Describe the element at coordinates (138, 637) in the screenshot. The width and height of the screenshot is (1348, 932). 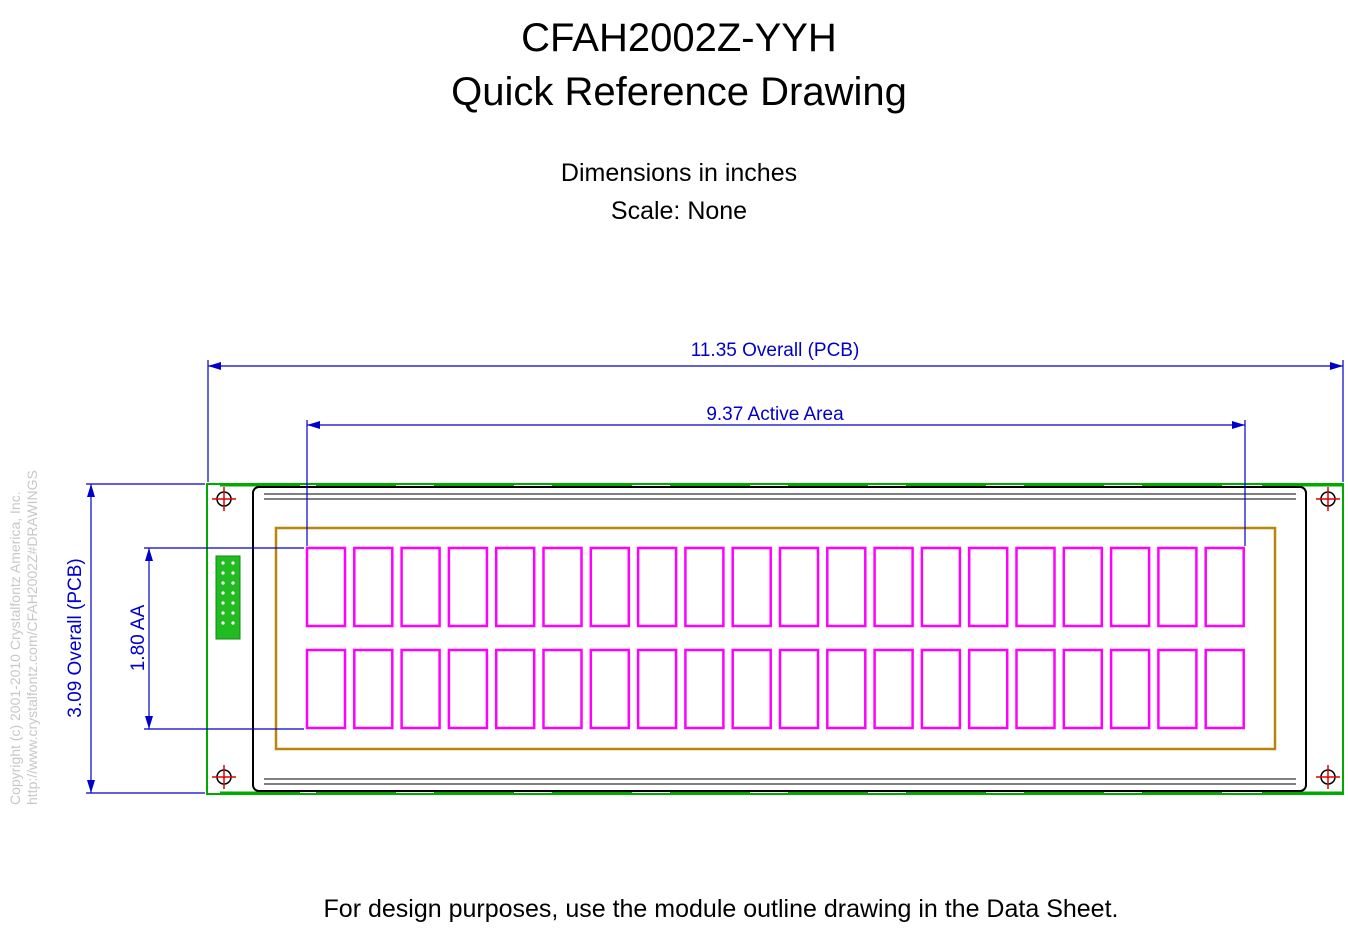
I see `active-height-label: 1.80 AA` at that location.